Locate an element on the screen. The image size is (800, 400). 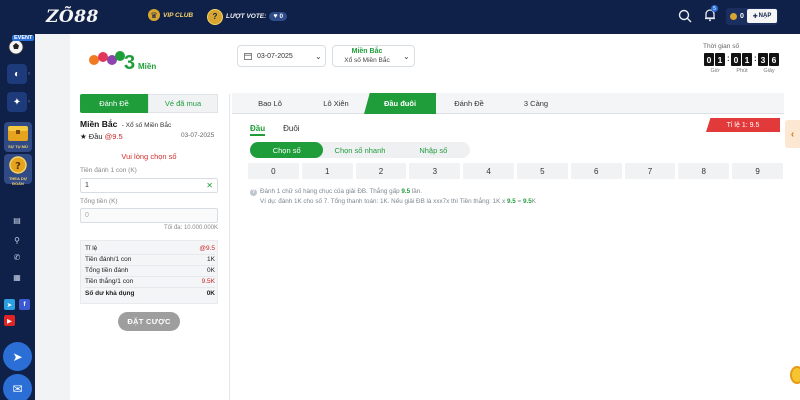
telegram-contact-button: ➤ is located at coordinates (17, 356).